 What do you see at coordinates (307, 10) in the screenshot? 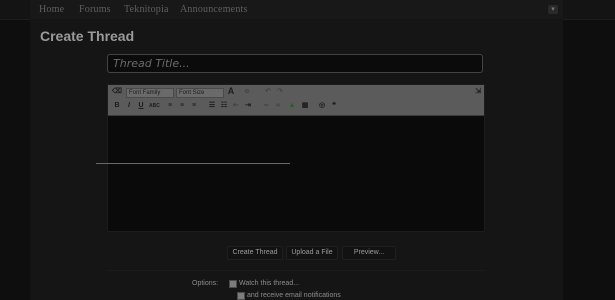
I see `top-navigation: Home Forums Teknitopia Announcements ▾` at bounding box center [307, 10].